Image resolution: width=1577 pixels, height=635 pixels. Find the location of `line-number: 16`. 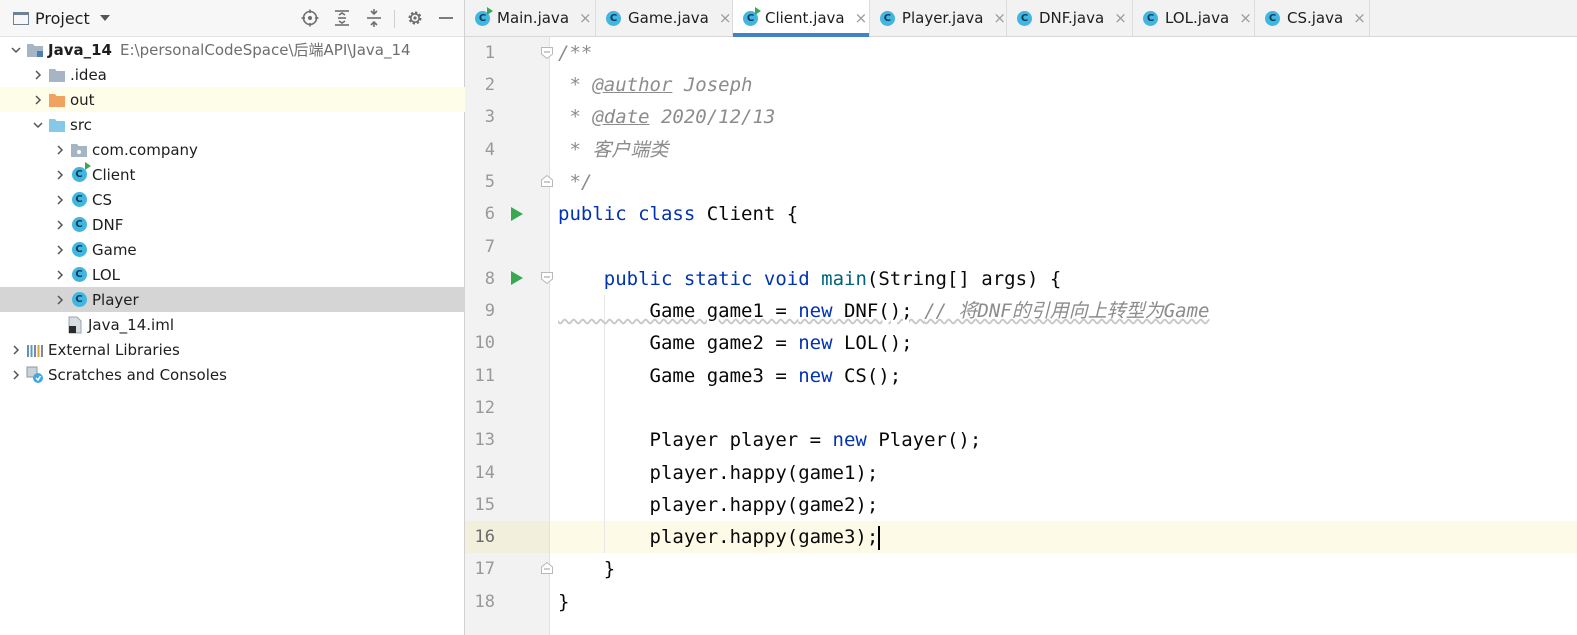

line-number: 16 is located at coordinates (484, 537).